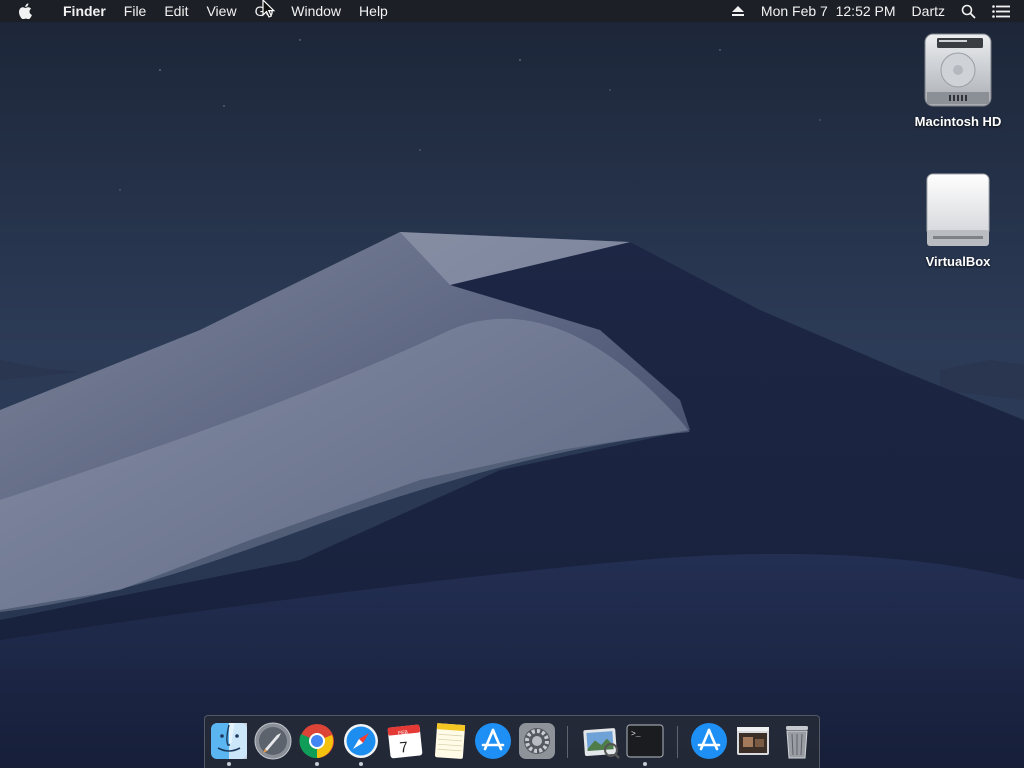 This screenshot has width=1024, height=768. What do you see at coordinates (828, 11) in the screenshot?
I see `menu-clock: Mon Feb 7 12:52 PM` at bounding box center [828, 11].